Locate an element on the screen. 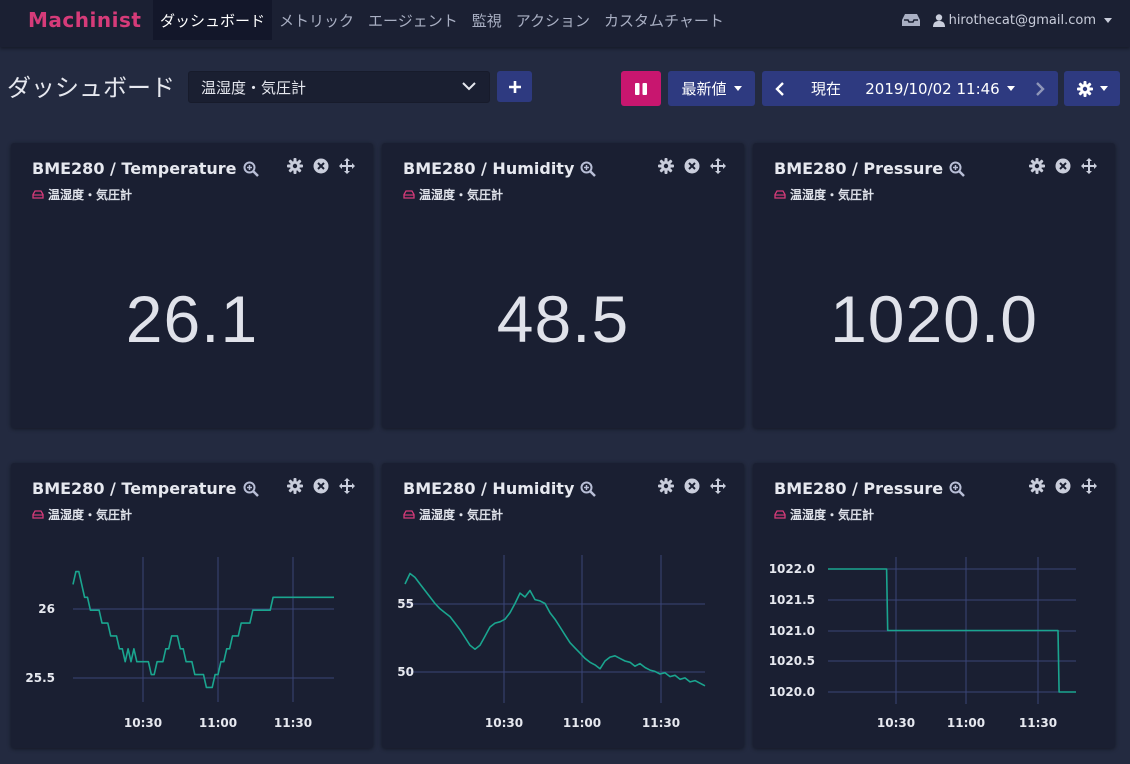  chevron-right-icon is located at coordinates (1040, 88).